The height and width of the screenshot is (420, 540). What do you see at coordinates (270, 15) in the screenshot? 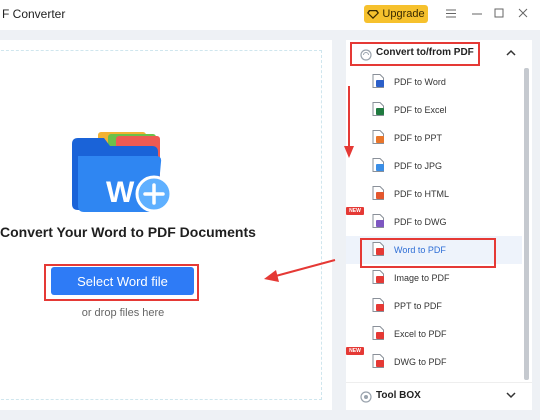
I see `title-bar: F Converter Upgrade` at bounding box center [270, 15].